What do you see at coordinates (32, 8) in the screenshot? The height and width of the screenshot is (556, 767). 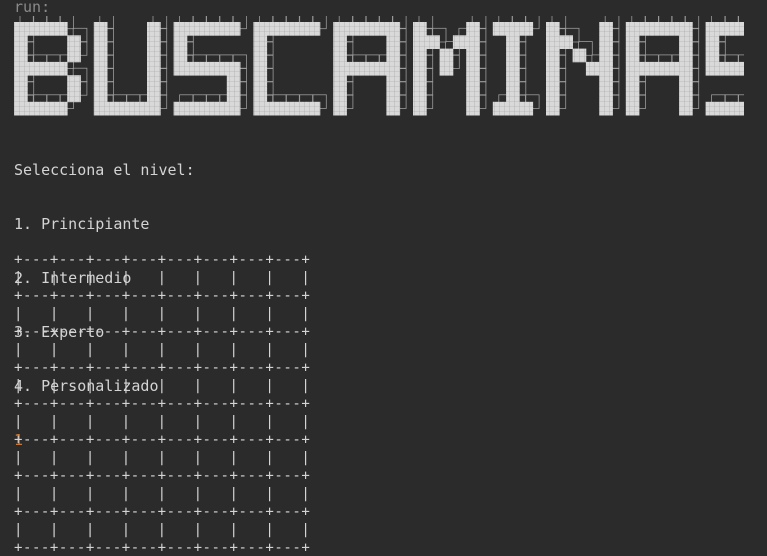 I see `run-label: run:` at bounding box center [32, 8].